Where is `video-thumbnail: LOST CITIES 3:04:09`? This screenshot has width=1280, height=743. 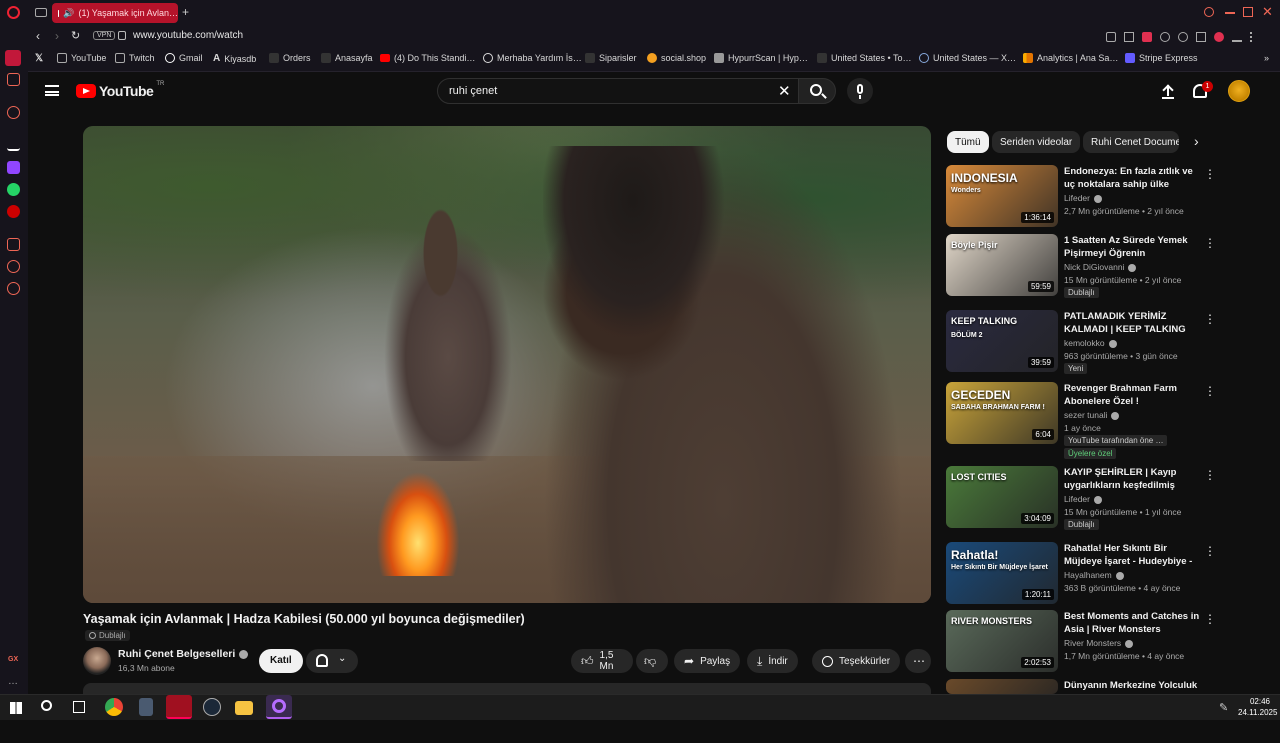
video-thumbnail: LOST CITIES 3:04:09 is located at coordinates (1002, 497).